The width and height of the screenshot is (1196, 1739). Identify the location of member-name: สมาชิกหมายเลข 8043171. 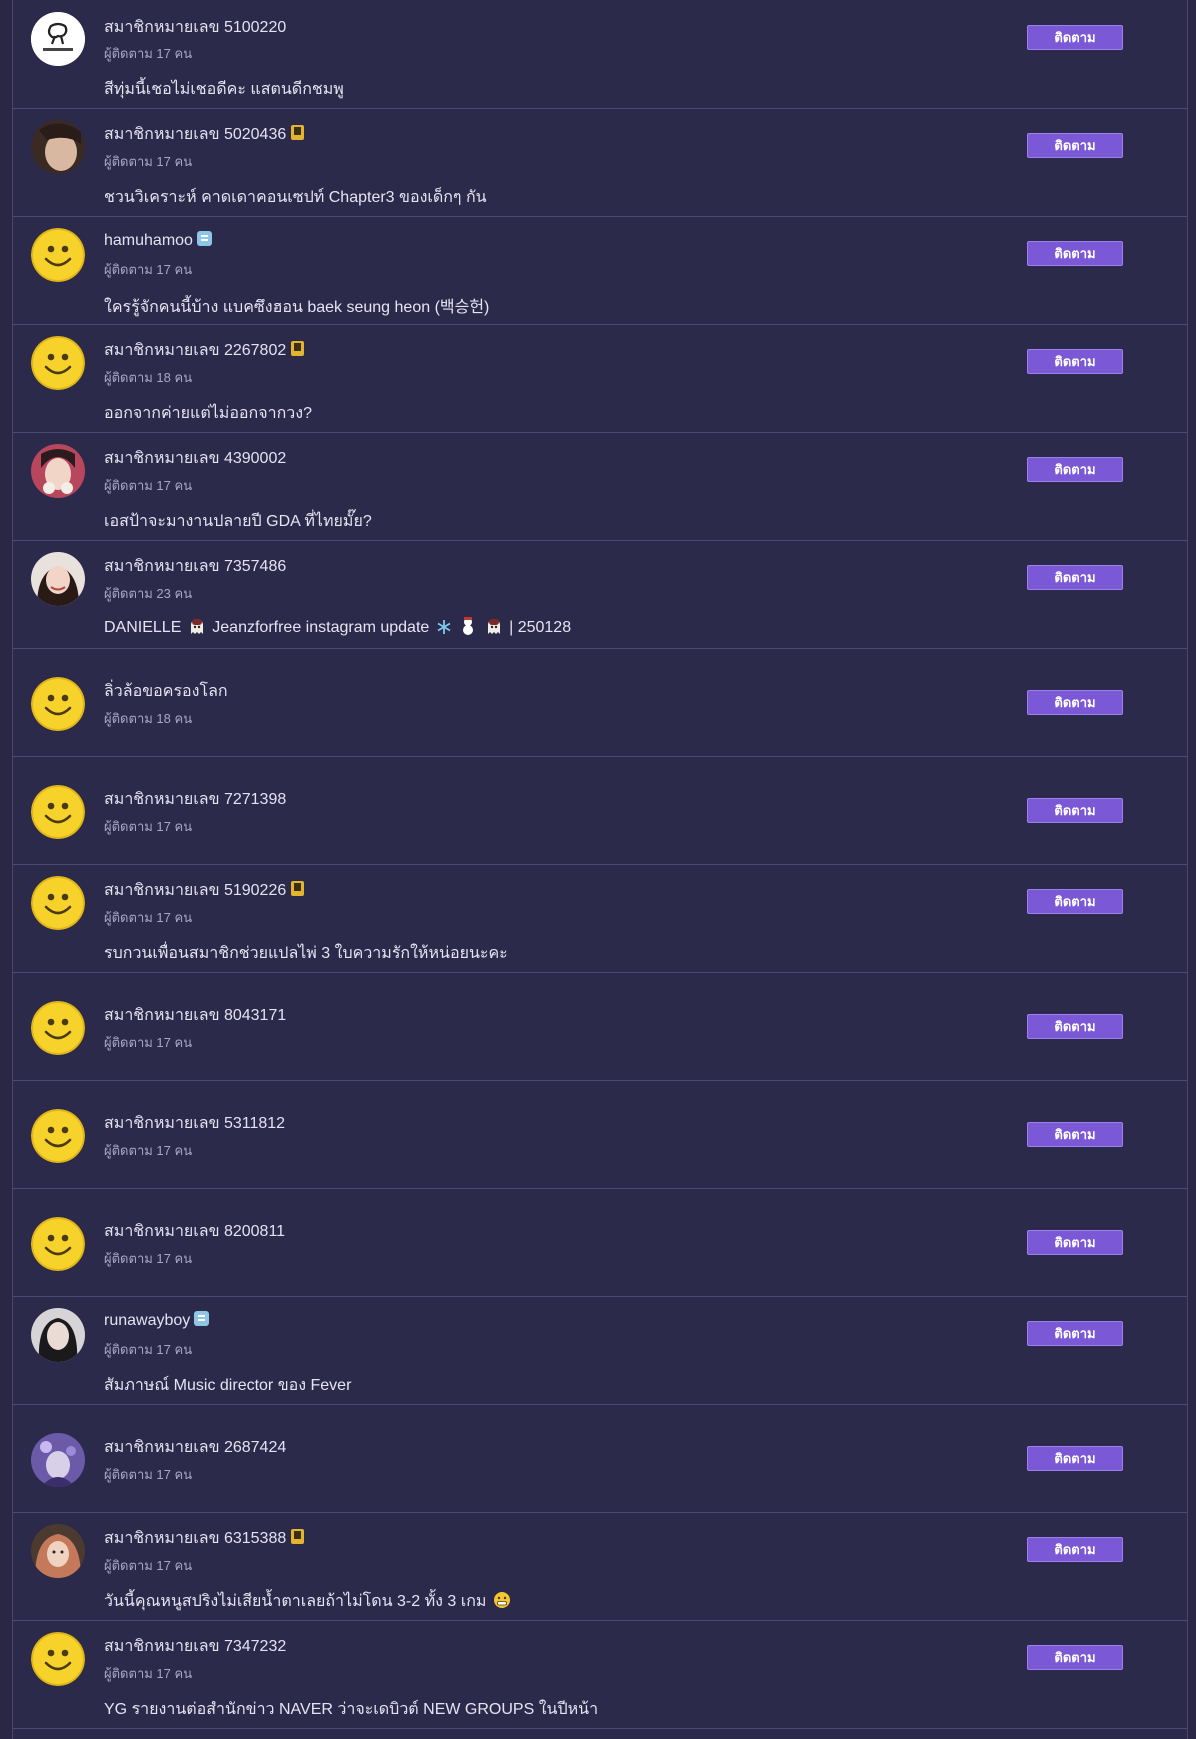
(195, 1015).